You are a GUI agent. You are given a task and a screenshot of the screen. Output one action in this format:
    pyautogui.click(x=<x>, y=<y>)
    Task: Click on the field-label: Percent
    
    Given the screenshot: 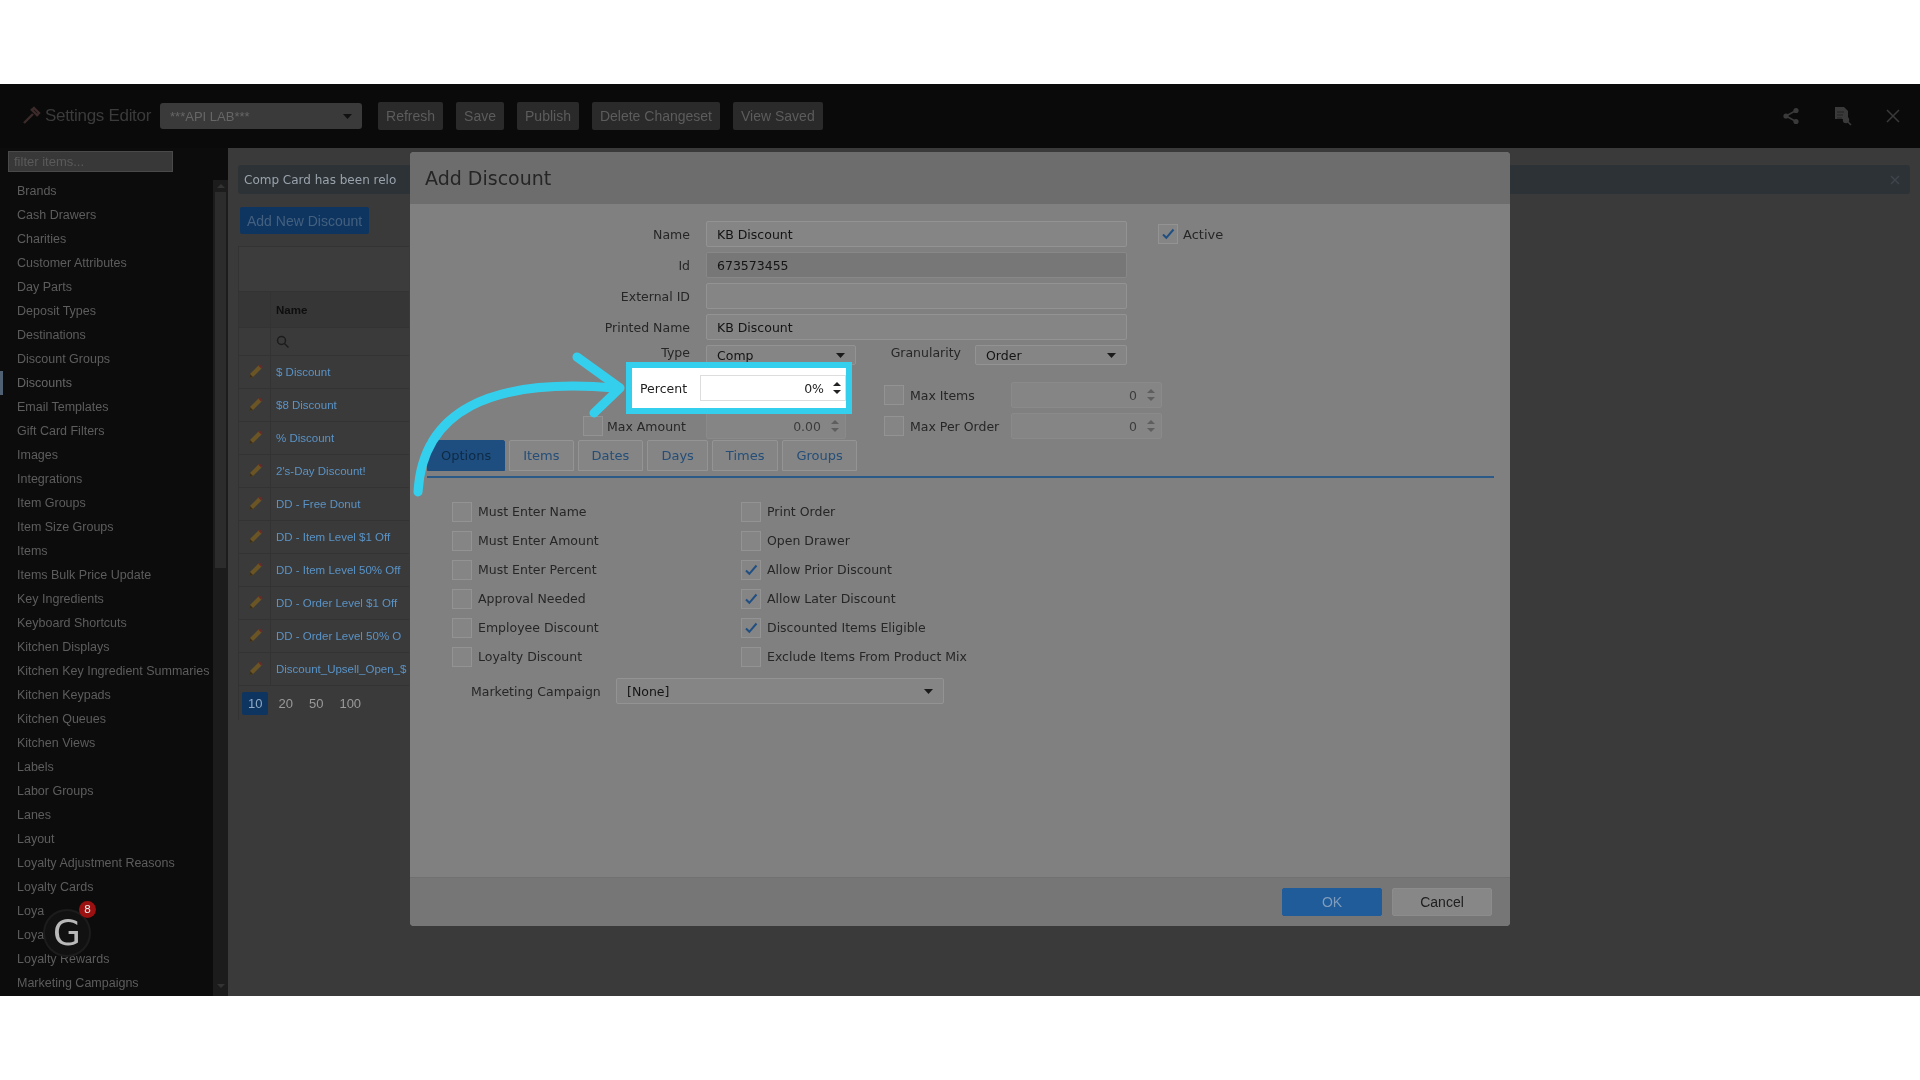 What is the action you would take?
    pyautogui.click(x=664, y=388)
    